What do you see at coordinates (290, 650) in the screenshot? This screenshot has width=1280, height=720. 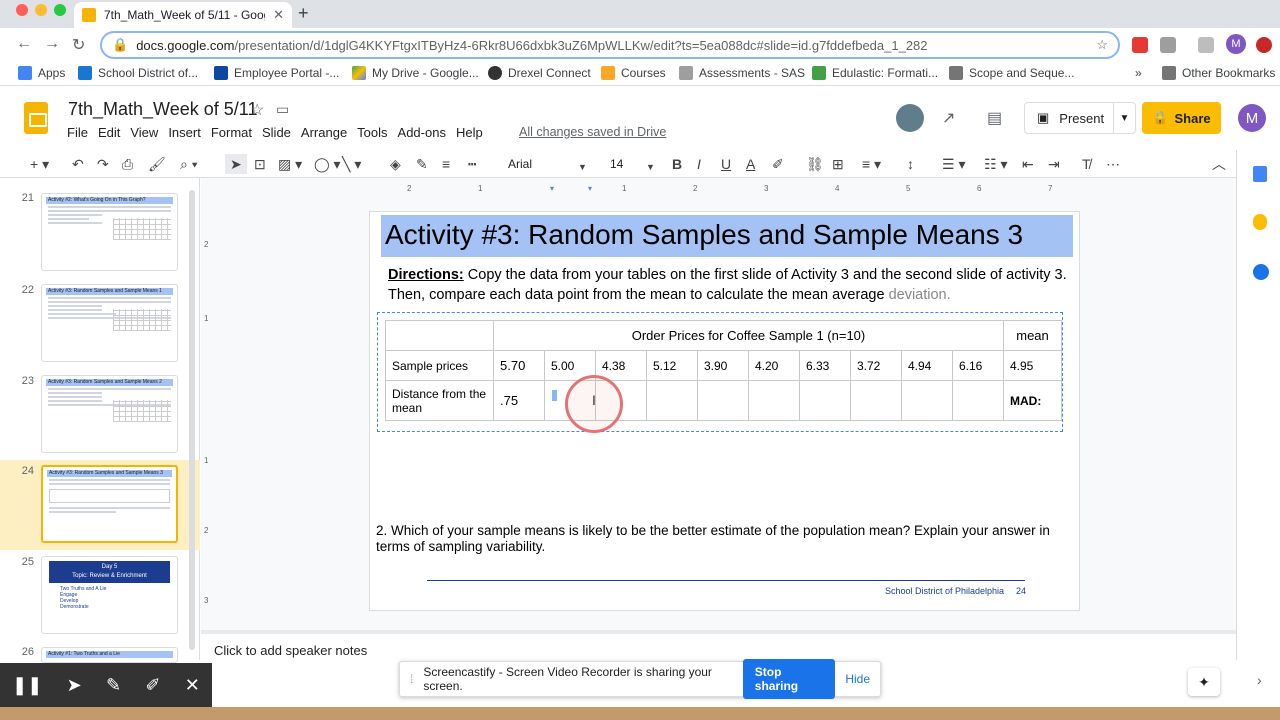 I see `speaker-notes: Click to add speaker notes` at bounding box center [290, 650].